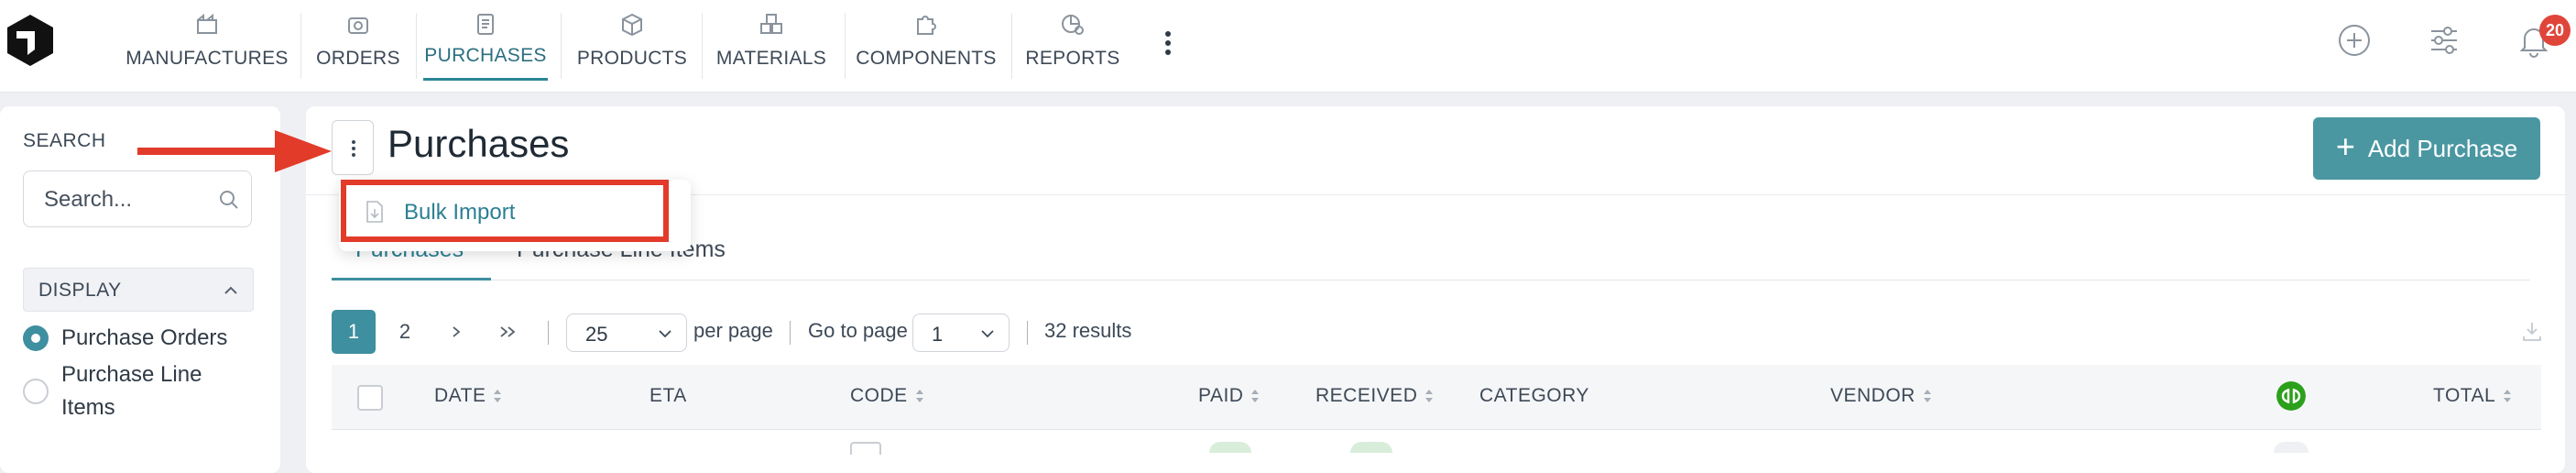 The height and width of the screenshot is (473, 2576). Describe the element at coordinates (1168, 43) in the screenshot. I see `more-menu-icon` at that location.